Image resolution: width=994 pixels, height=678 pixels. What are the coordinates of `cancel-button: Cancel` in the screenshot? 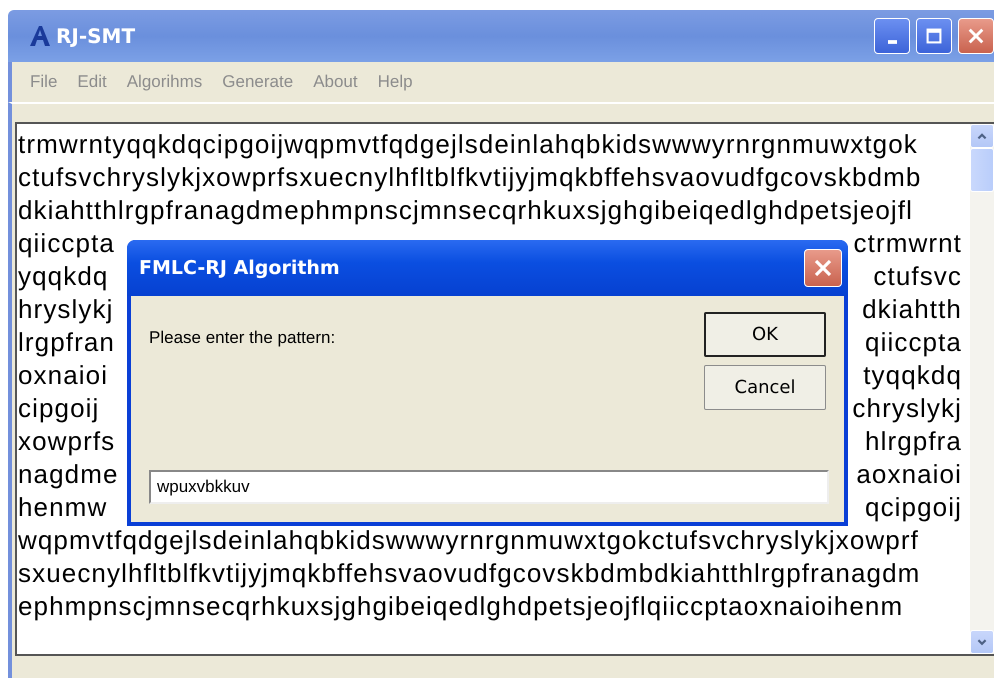 It's located at (765, 387).